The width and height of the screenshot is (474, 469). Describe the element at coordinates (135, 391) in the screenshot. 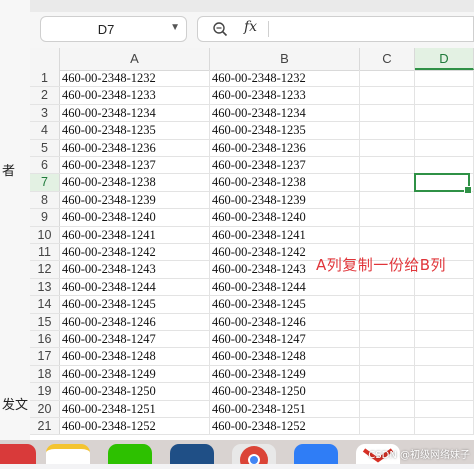

I see `cell-a: 460-00-2348-1250` at that location.